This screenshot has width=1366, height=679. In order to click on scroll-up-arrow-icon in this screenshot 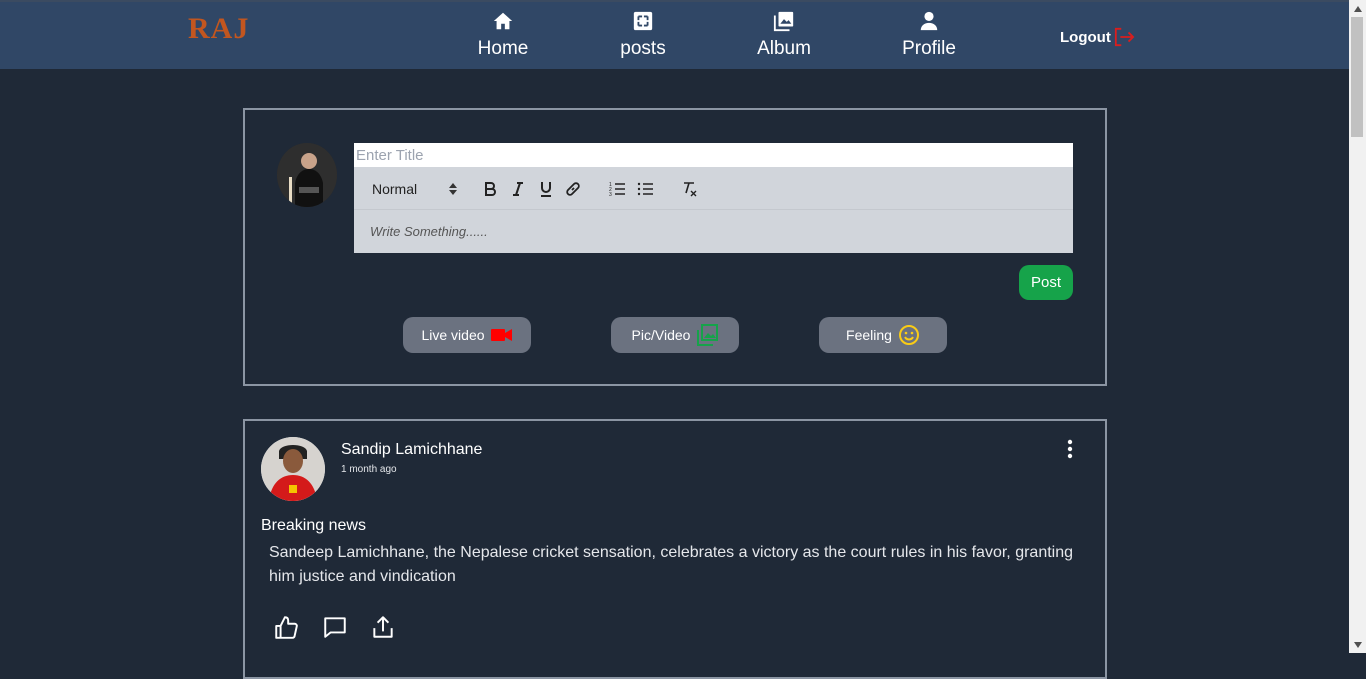, I will do `click(1357, 8)`.